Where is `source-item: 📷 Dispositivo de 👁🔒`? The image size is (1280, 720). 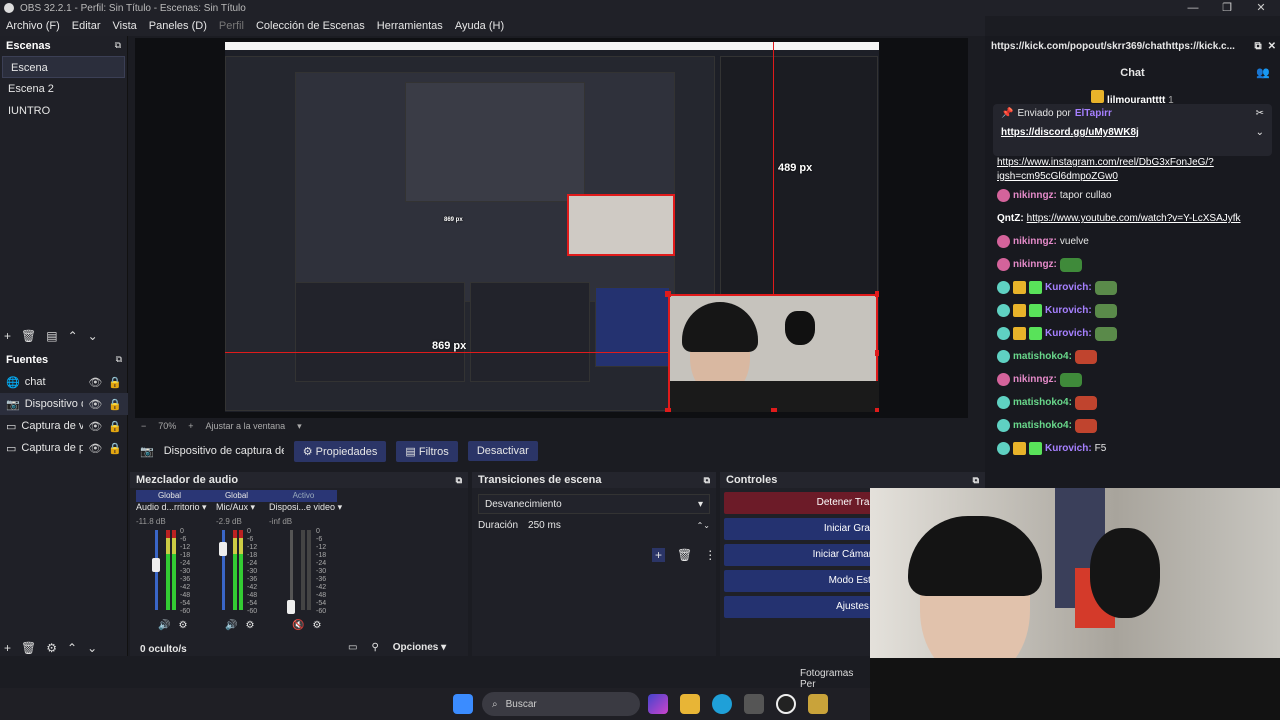
source-item: 📷 Dispositivo de 👁🔒 is located at coordinates (64, 404).